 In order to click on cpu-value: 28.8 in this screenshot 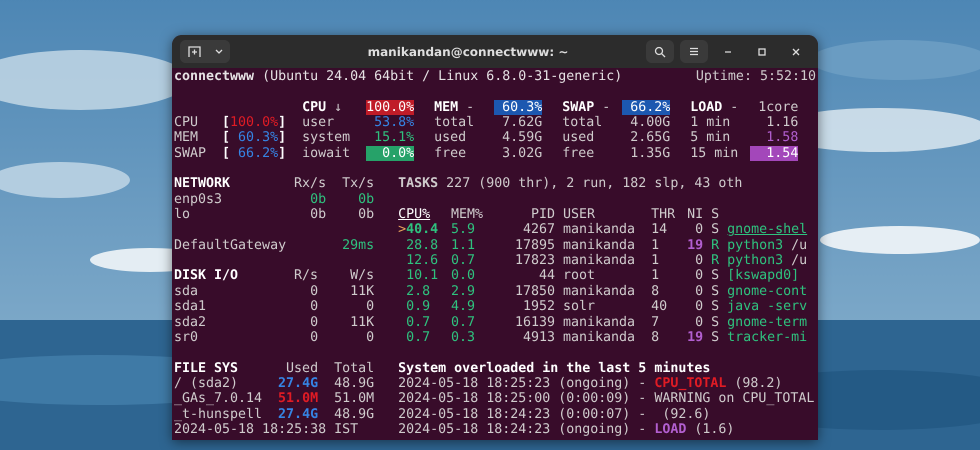, I will do `click(424, 246)`.